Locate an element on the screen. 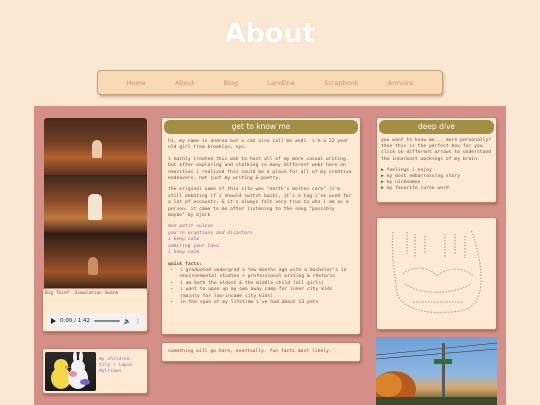 The width and height of the screenshot is (540, 405). photo-strip is located at coordinates (95, 204).